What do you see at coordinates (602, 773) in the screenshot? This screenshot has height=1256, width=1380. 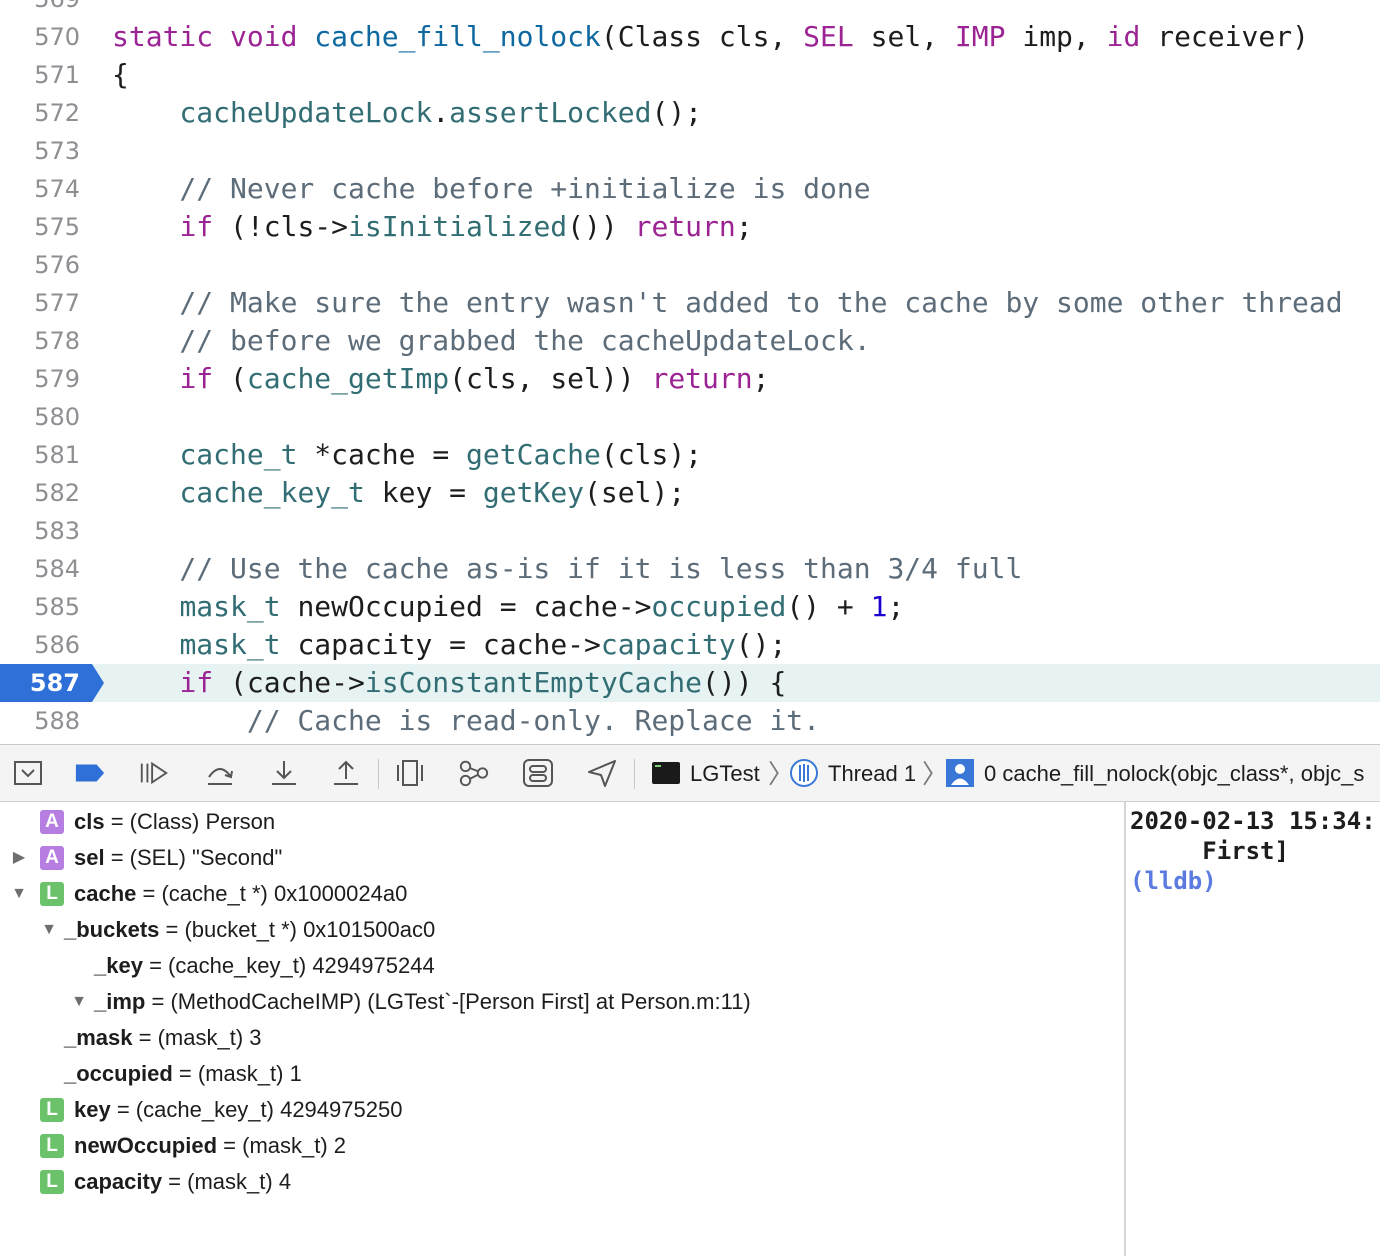 I see `simulate-location-icon` at bounding box center [602, 773].